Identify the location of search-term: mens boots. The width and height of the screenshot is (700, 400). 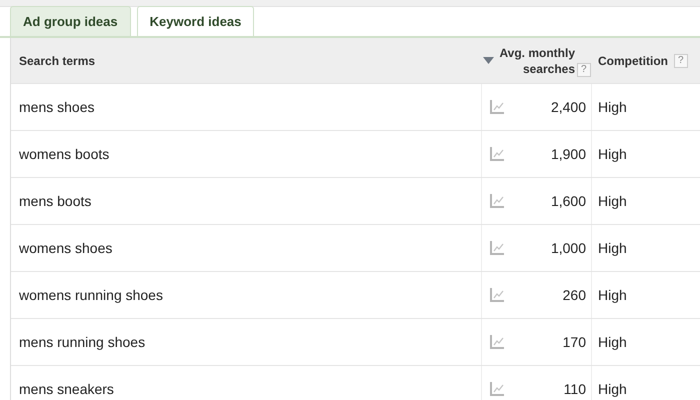
(55, 201).